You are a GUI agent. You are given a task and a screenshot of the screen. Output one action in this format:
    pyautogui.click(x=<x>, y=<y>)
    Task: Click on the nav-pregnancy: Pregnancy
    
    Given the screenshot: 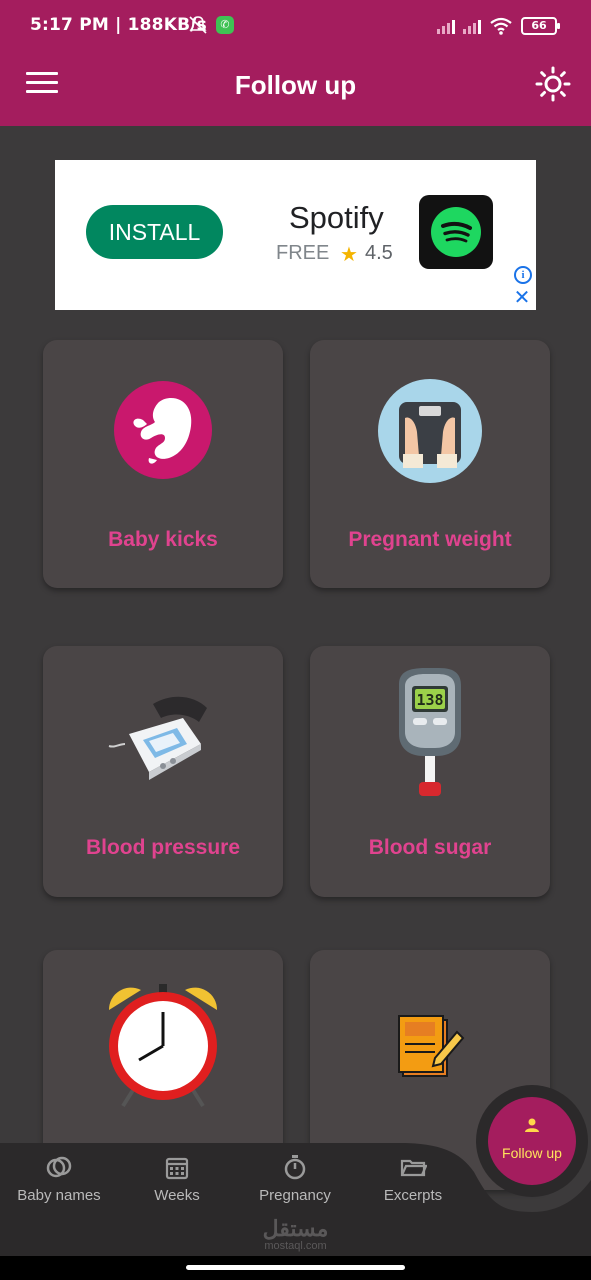 What is the action you would take?
    pyautogui.click(x=295, y=1178)
    